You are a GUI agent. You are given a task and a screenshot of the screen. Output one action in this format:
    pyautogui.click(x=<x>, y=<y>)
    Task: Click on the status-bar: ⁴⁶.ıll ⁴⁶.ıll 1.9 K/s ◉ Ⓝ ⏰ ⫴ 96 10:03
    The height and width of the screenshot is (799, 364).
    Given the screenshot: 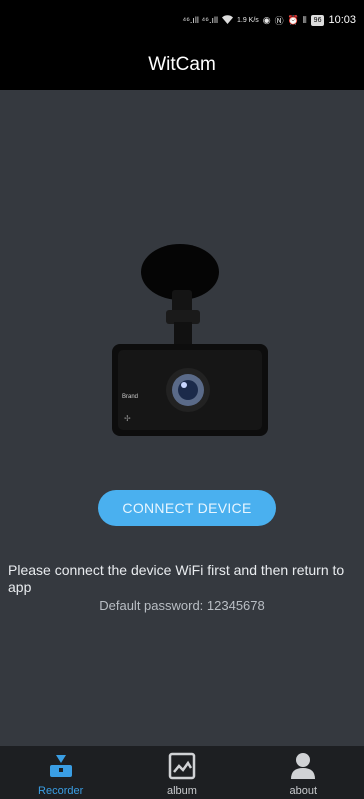 What is the action you would take?
    pyautogui.click(x=182, y=20)
    